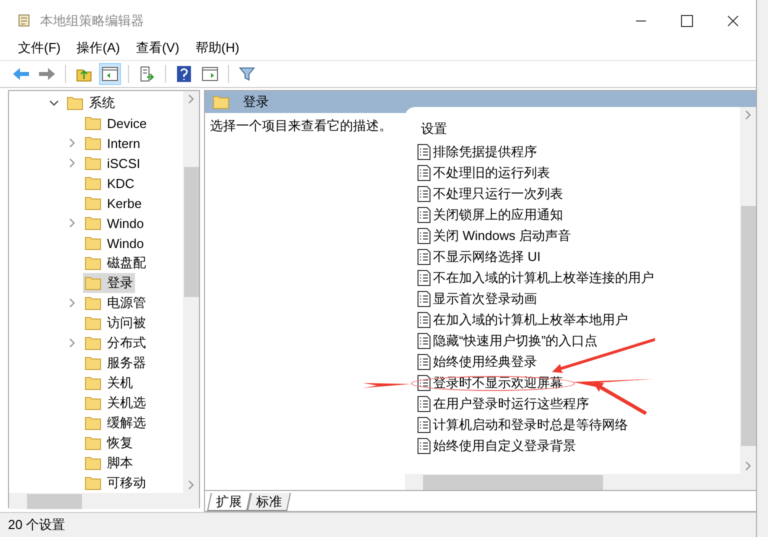  What do you see at coordinates (301, 126) in the screenshot?
I see `description-text: 选择一个项目来查看它的描述。` at bounding box center [301, 126].